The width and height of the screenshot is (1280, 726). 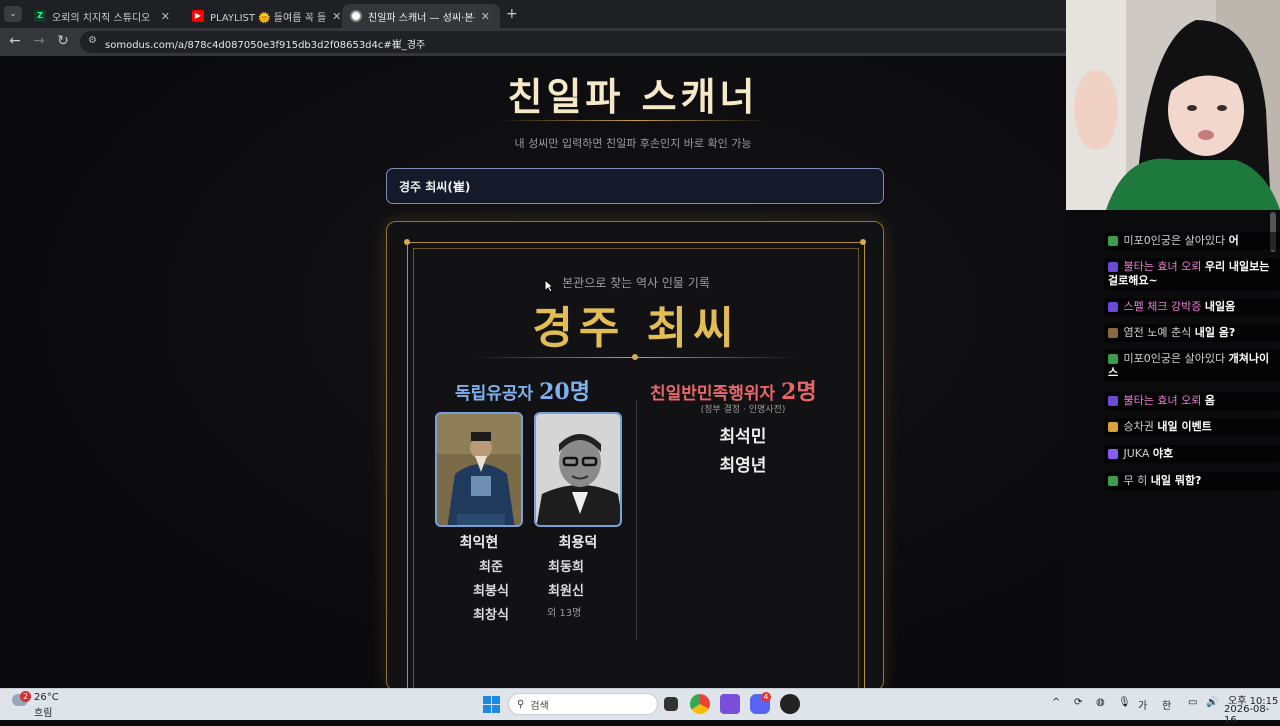 What do you see at coordinates (1192, 427) in the screenshot?
I see `chat-message: 승차권 내일 이벤트` at bounding box center [1192, 427].